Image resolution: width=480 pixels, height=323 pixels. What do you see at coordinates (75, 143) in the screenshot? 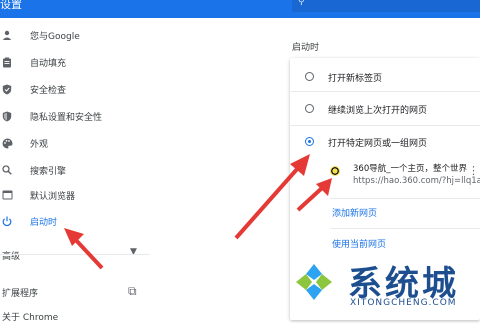
I see `sidebar-item-appearance: 外观` at bounding box center [75, 143].